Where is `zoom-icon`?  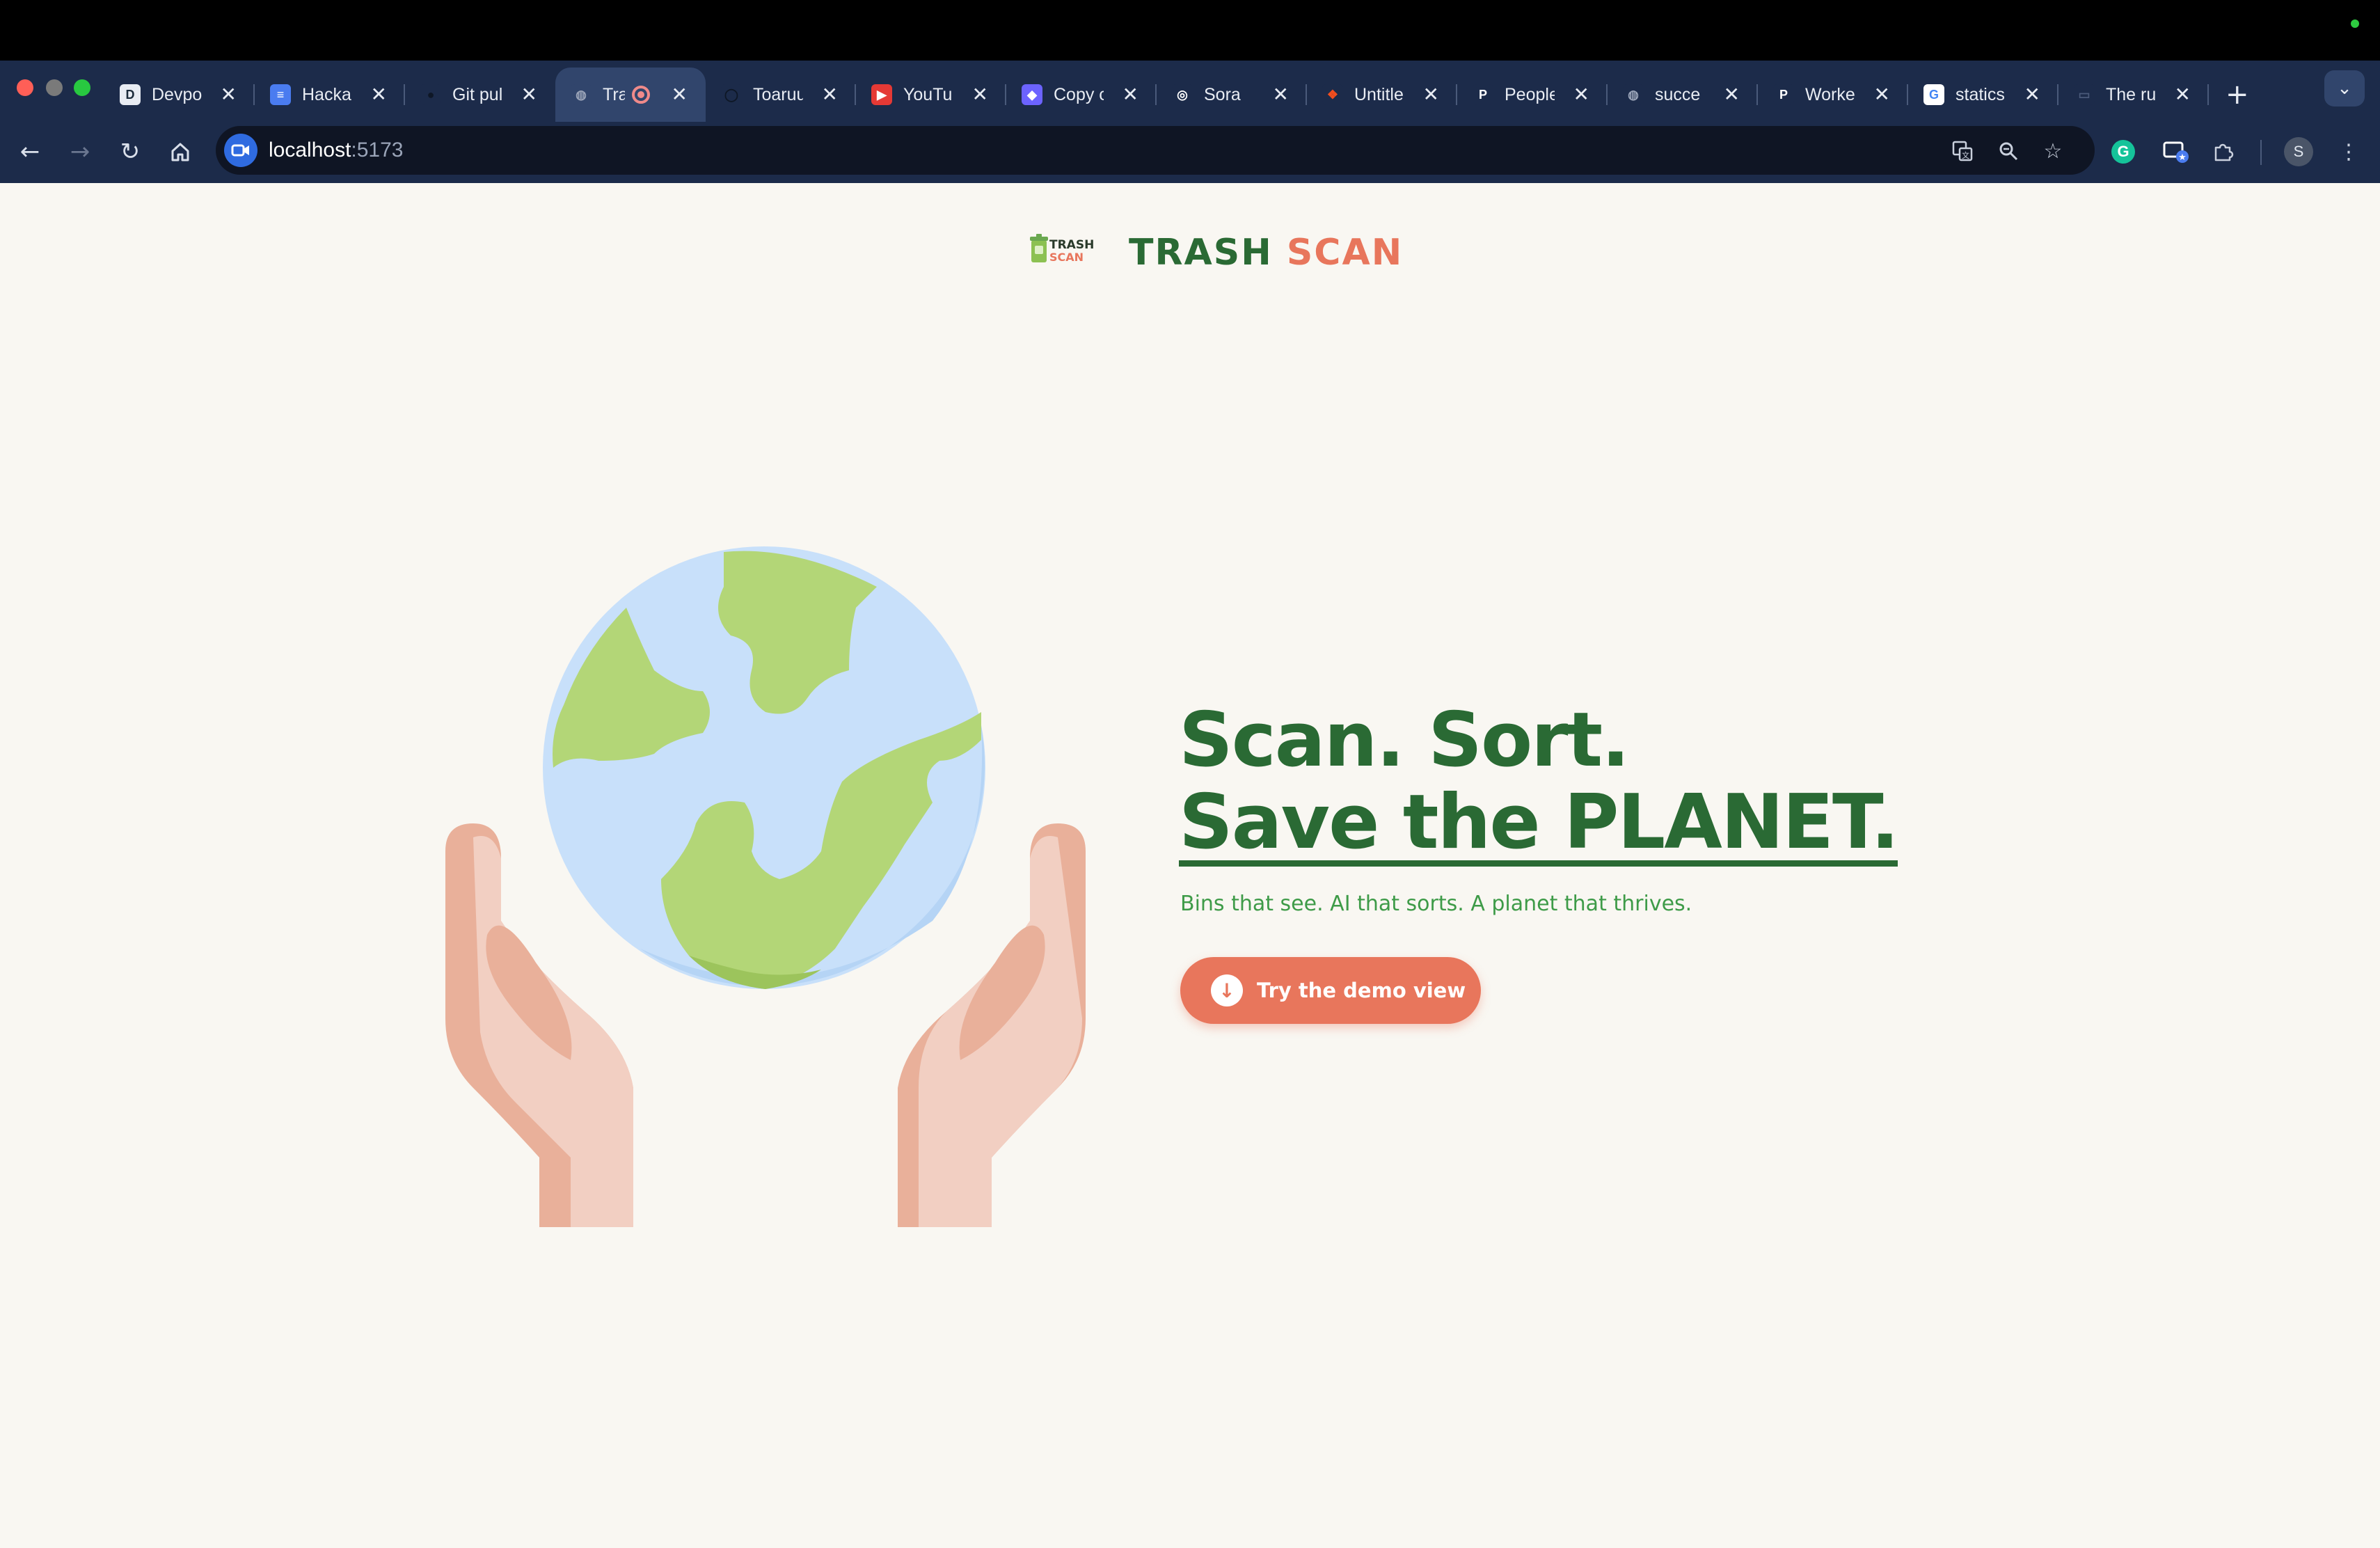 zoom-icon is located at coordinates (2008, 151).